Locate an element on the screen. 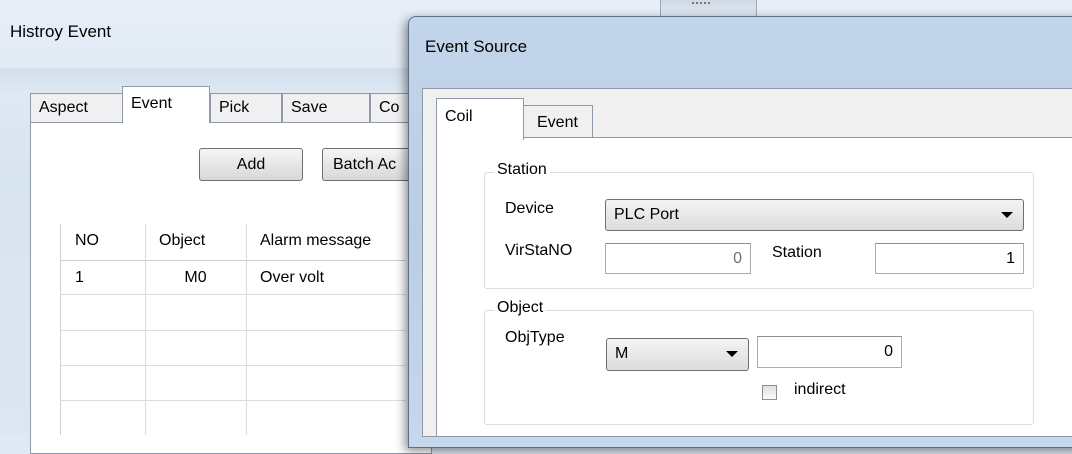  row-no: 1 is located at coordinates (79, 277).